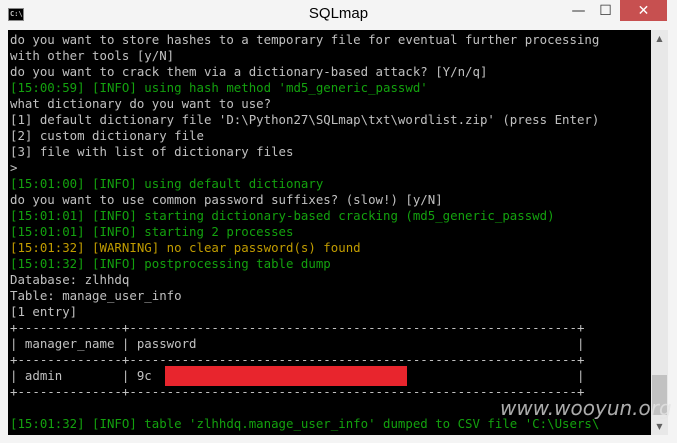  I want to click on watermark: www.wooyun.org, so click(586, 408).